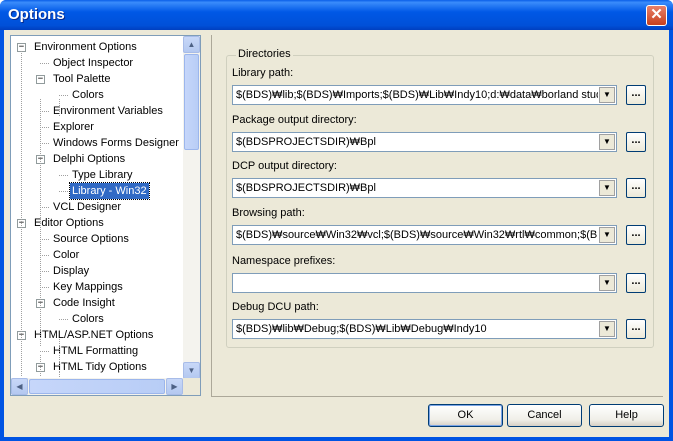  I want to click on tree-item: Windows Forms Designer, so click(116, 143).